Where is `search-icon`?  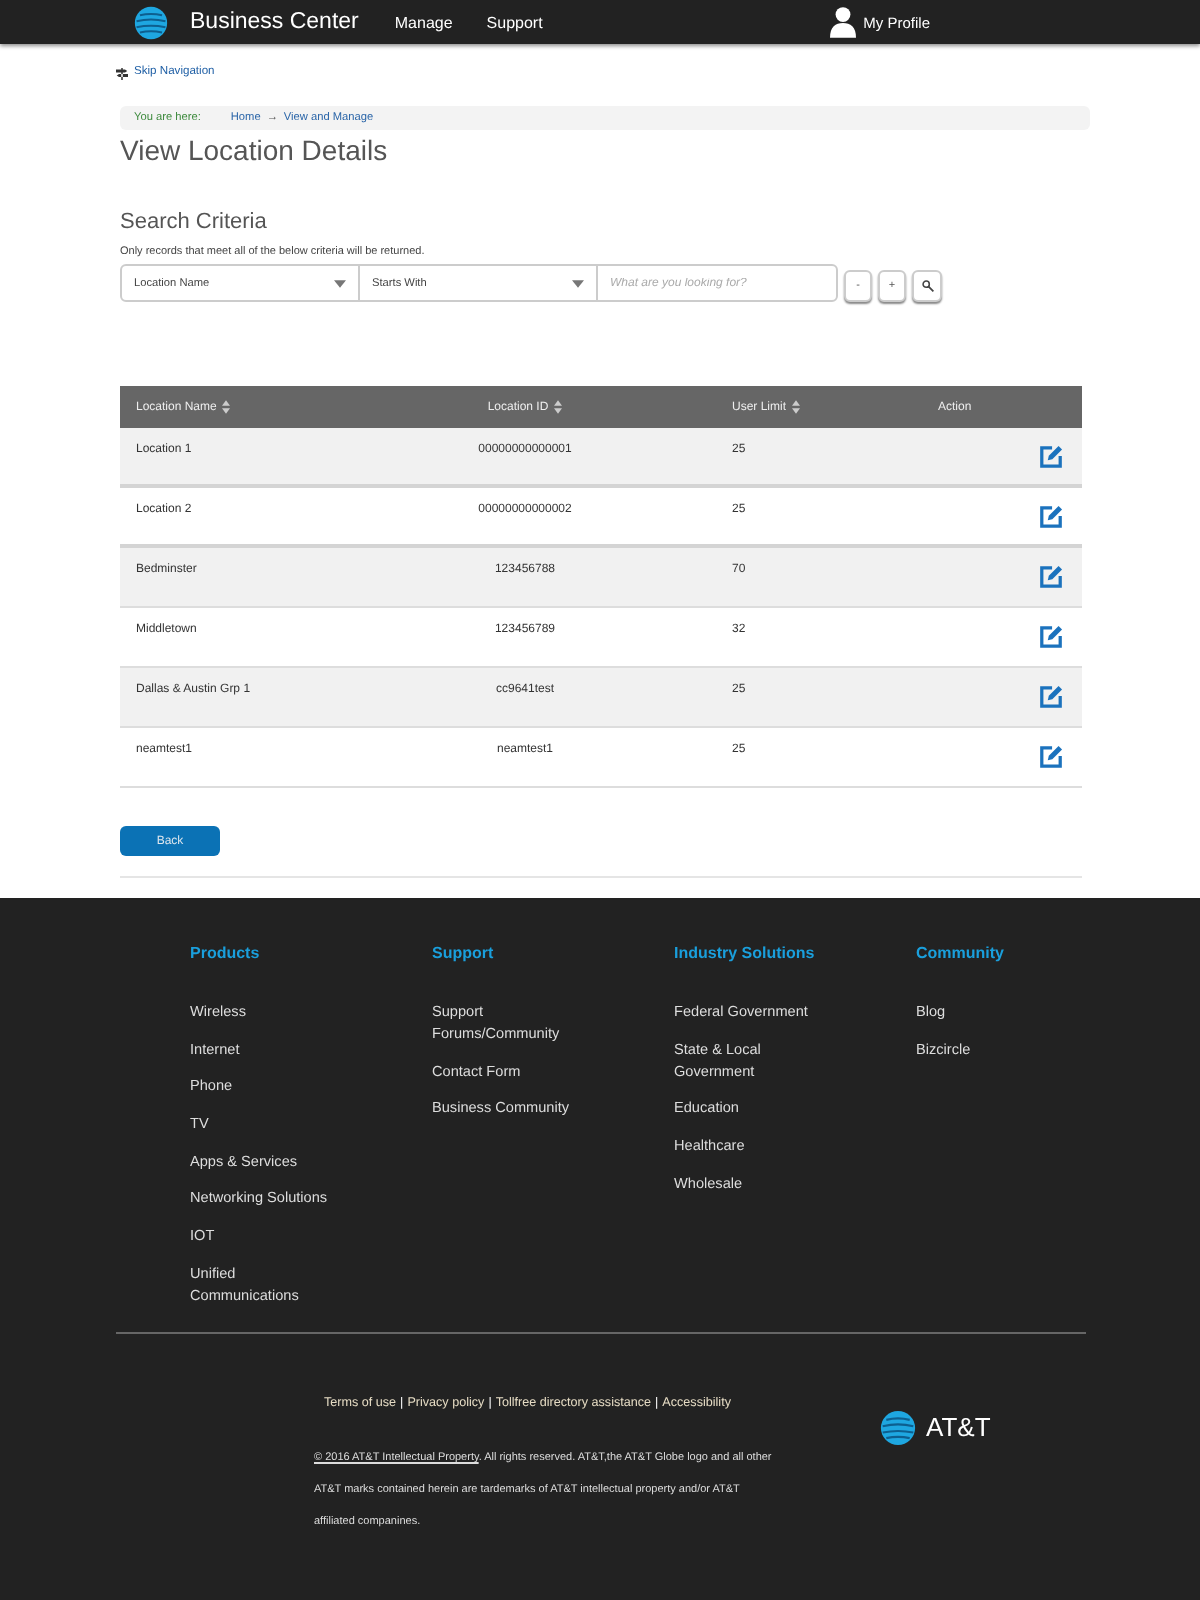 search-icon is located at coordinates (927, 286).